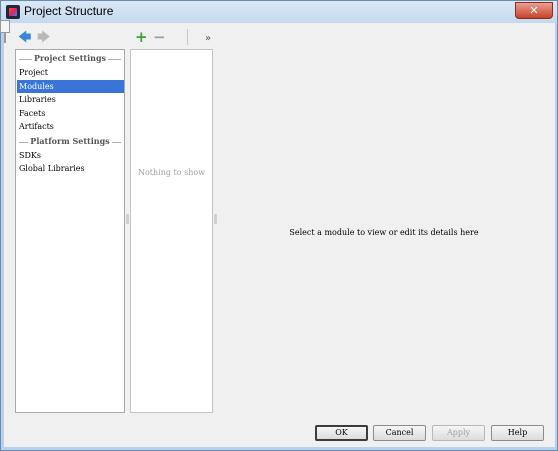 Image resolution: width=558 pixels, height=451 pixels. What do you see at coordinates (70, 168) in the screenshot?
I see `sidebar-item-global-libraries: Global Libraries` at bounding box center [70, 168].